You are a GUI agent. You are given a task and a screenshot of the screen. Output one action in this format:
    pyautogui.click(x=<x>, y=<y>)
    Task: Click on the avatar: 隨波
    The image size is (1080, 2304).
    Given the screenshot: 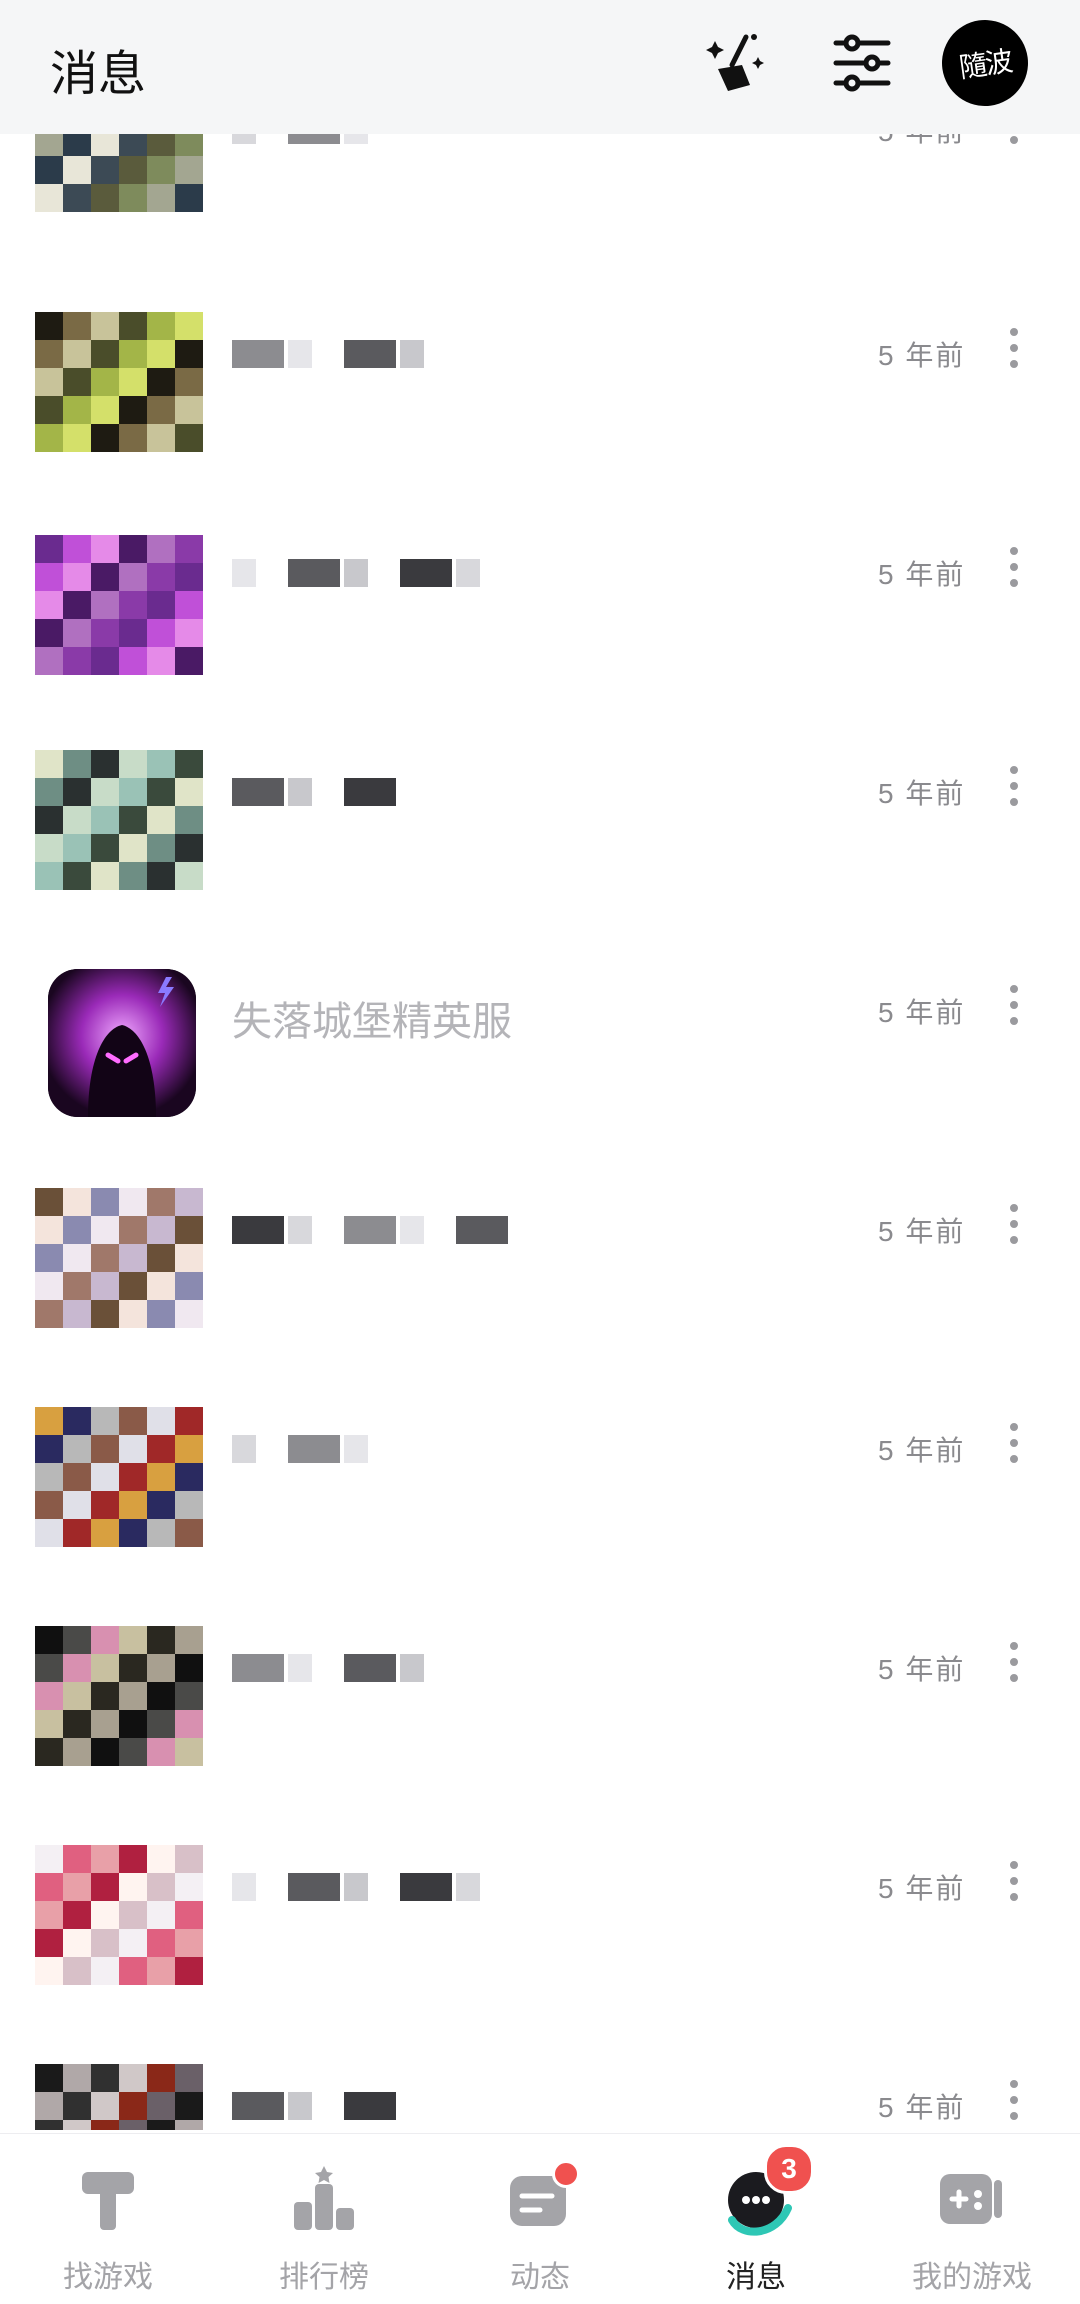 What is the action you would take?
    pyautogui.click(x=985, y=63)
    